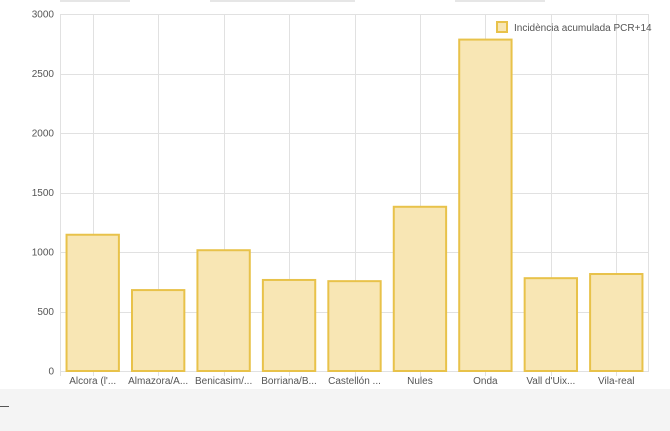 The height and width of the screenshot is (431, 670). I want to click on y-tick-label: 0, so click(51, 372).